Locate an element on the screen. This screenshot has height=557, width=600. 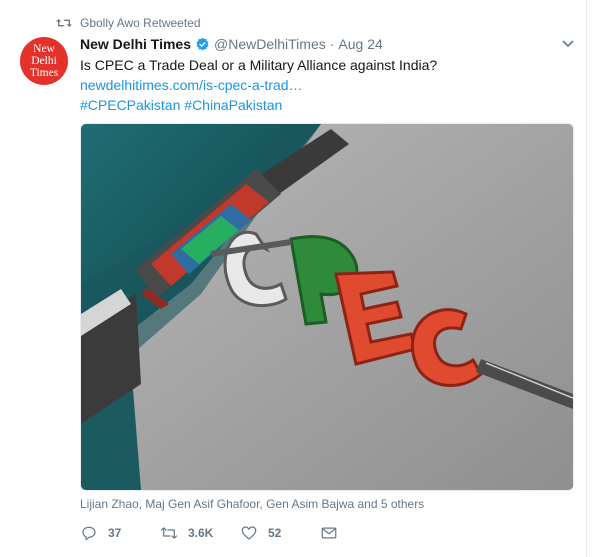
tweet-date: Aug 24 is located at coordinates (360, 44).